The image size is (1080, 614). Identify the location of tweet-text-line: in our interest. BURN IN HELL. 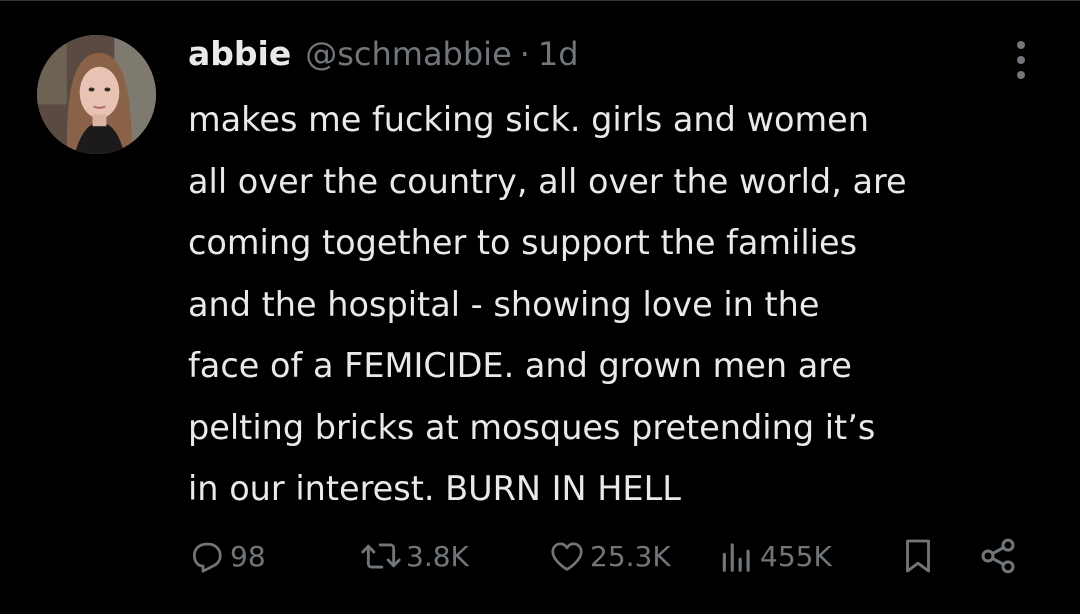
(434, 488).